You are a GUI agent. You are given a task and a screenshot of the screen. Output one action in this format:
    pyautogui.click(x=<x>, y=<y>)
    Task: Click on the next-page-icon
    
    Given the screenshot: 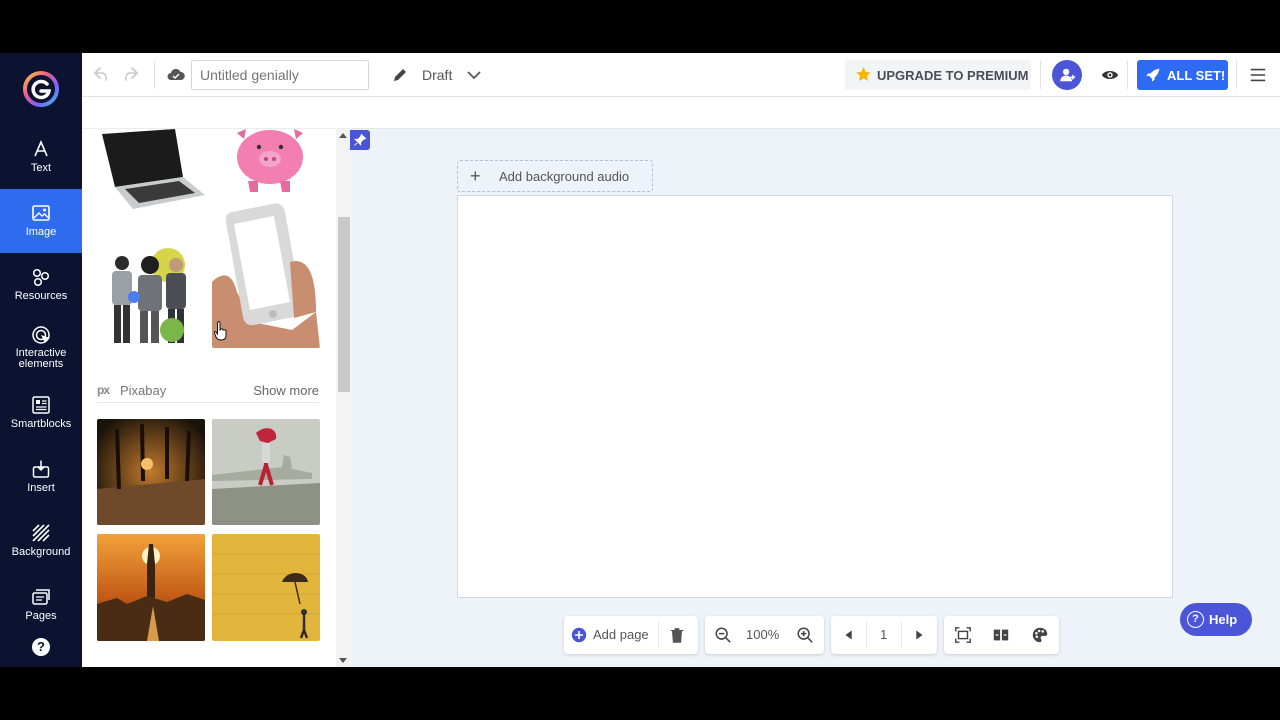 What is the action you would take?
    pyautogui.click(x=919, y=635)
    